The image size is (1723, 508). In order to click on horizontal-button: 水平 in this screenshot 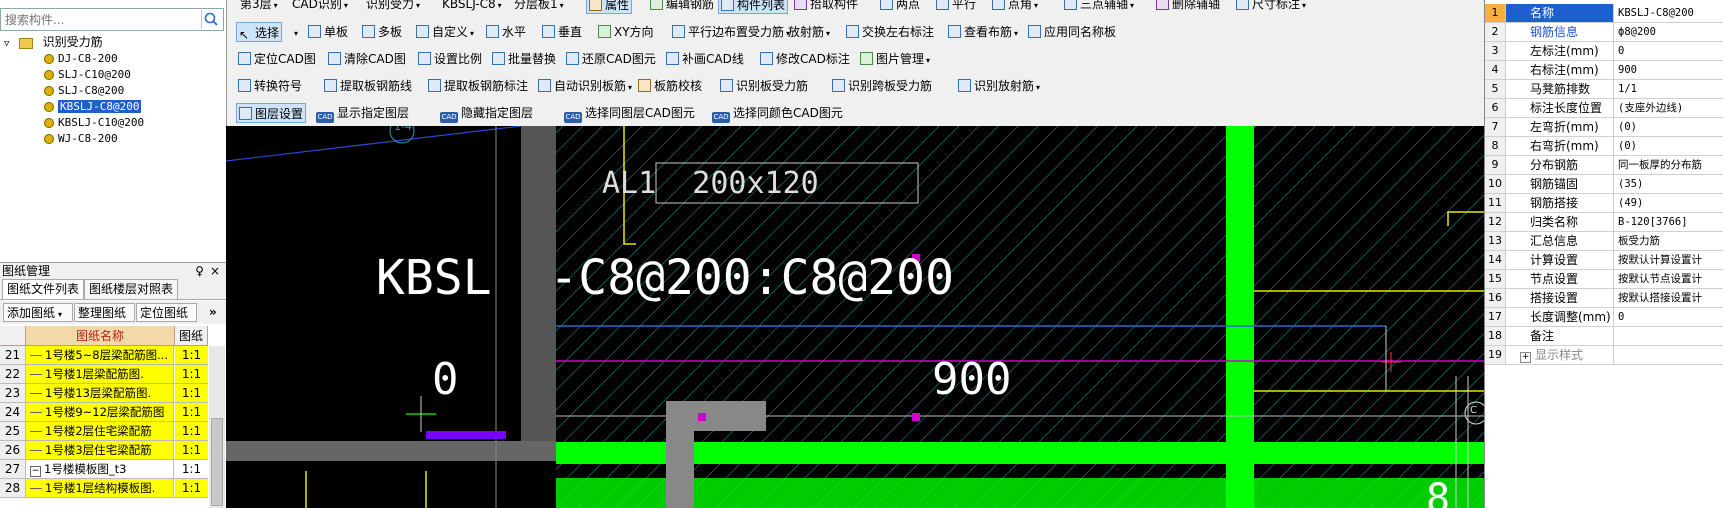, I will do `click(506, 32)`.